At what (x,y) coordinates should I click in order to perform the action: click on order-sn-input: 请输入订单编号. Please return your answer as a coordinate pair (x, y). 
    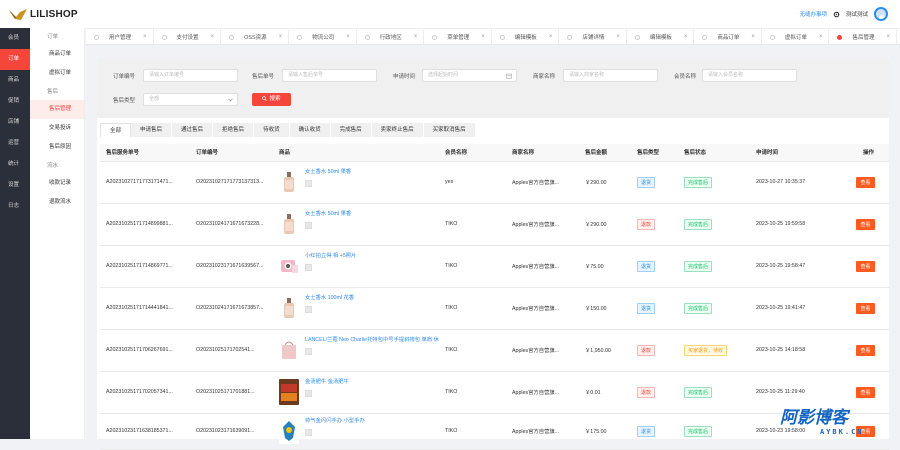
    Looking at the image, I should click on (190, 75).